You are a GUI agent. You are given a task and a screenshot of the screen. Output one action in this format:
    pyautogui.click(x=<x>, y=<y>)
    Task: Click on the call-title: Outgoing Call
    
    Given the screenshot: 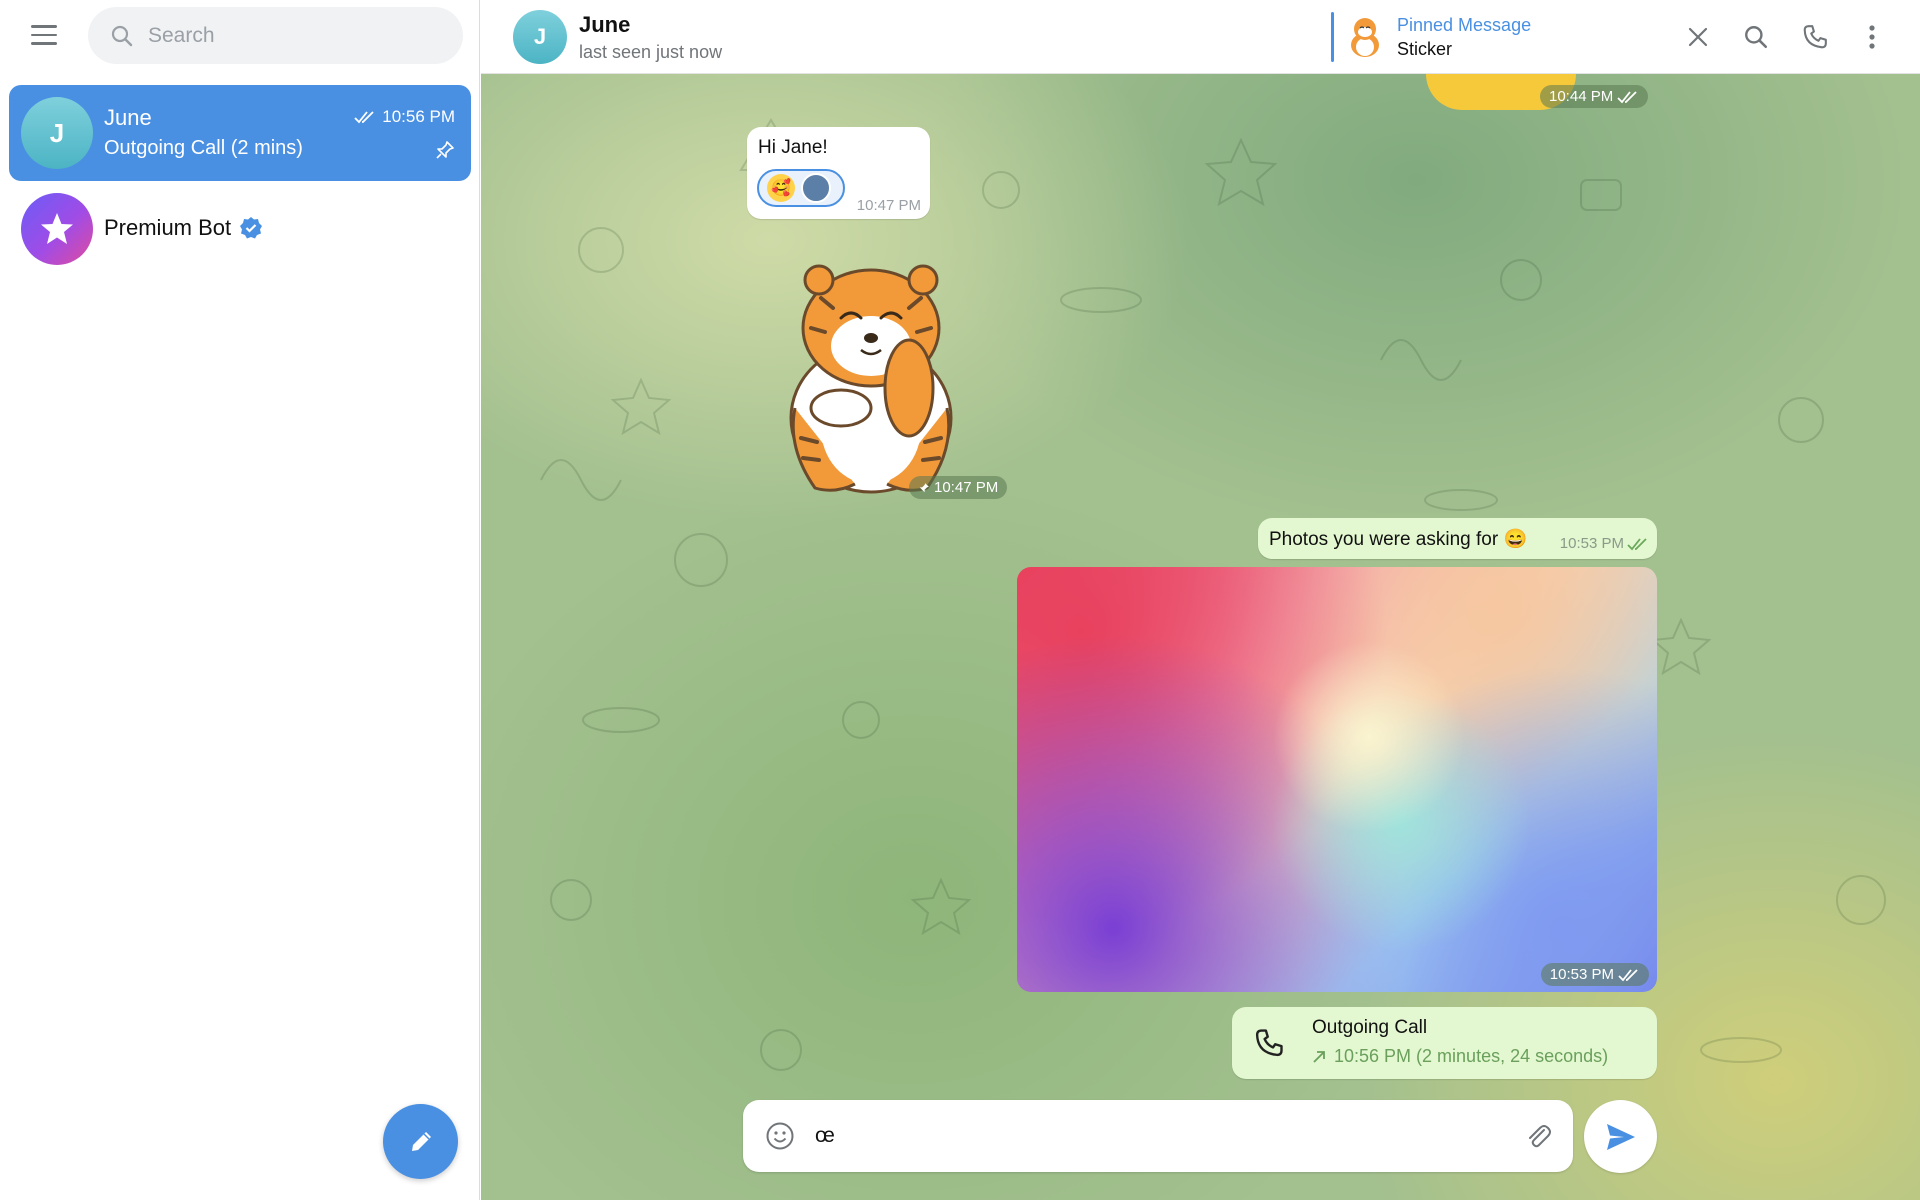 What is the action you would take?
    pyautogui.click(x=1370, y=1027)
    